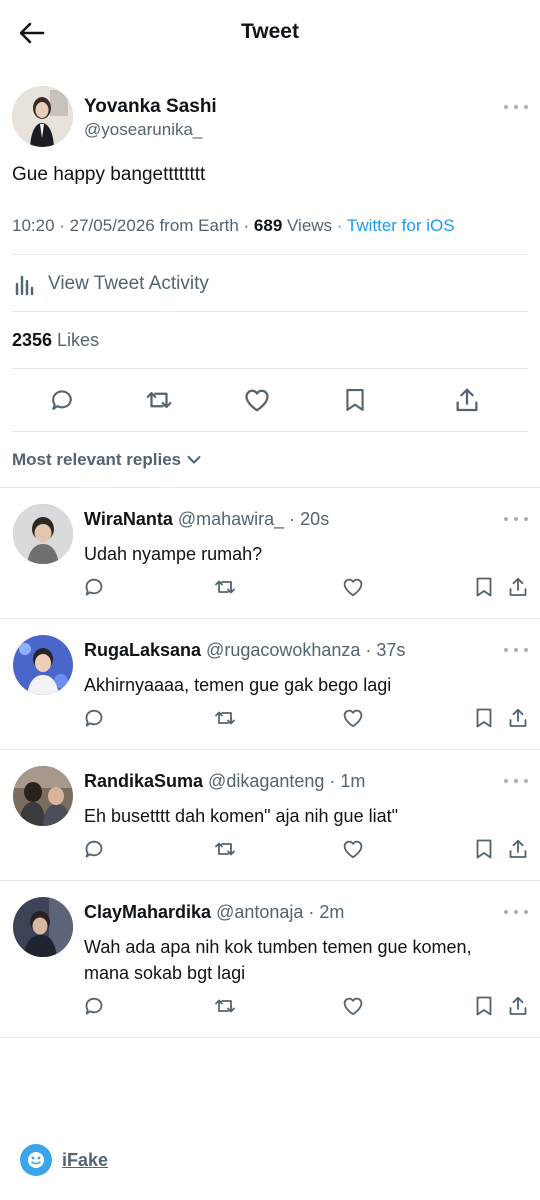 Image resolution: width=540 pixels, height=1200 pixels. What do you see at coordinates (42, 116) in the screenshot?
I see `author-avatar` at bounding box center [42, 116].